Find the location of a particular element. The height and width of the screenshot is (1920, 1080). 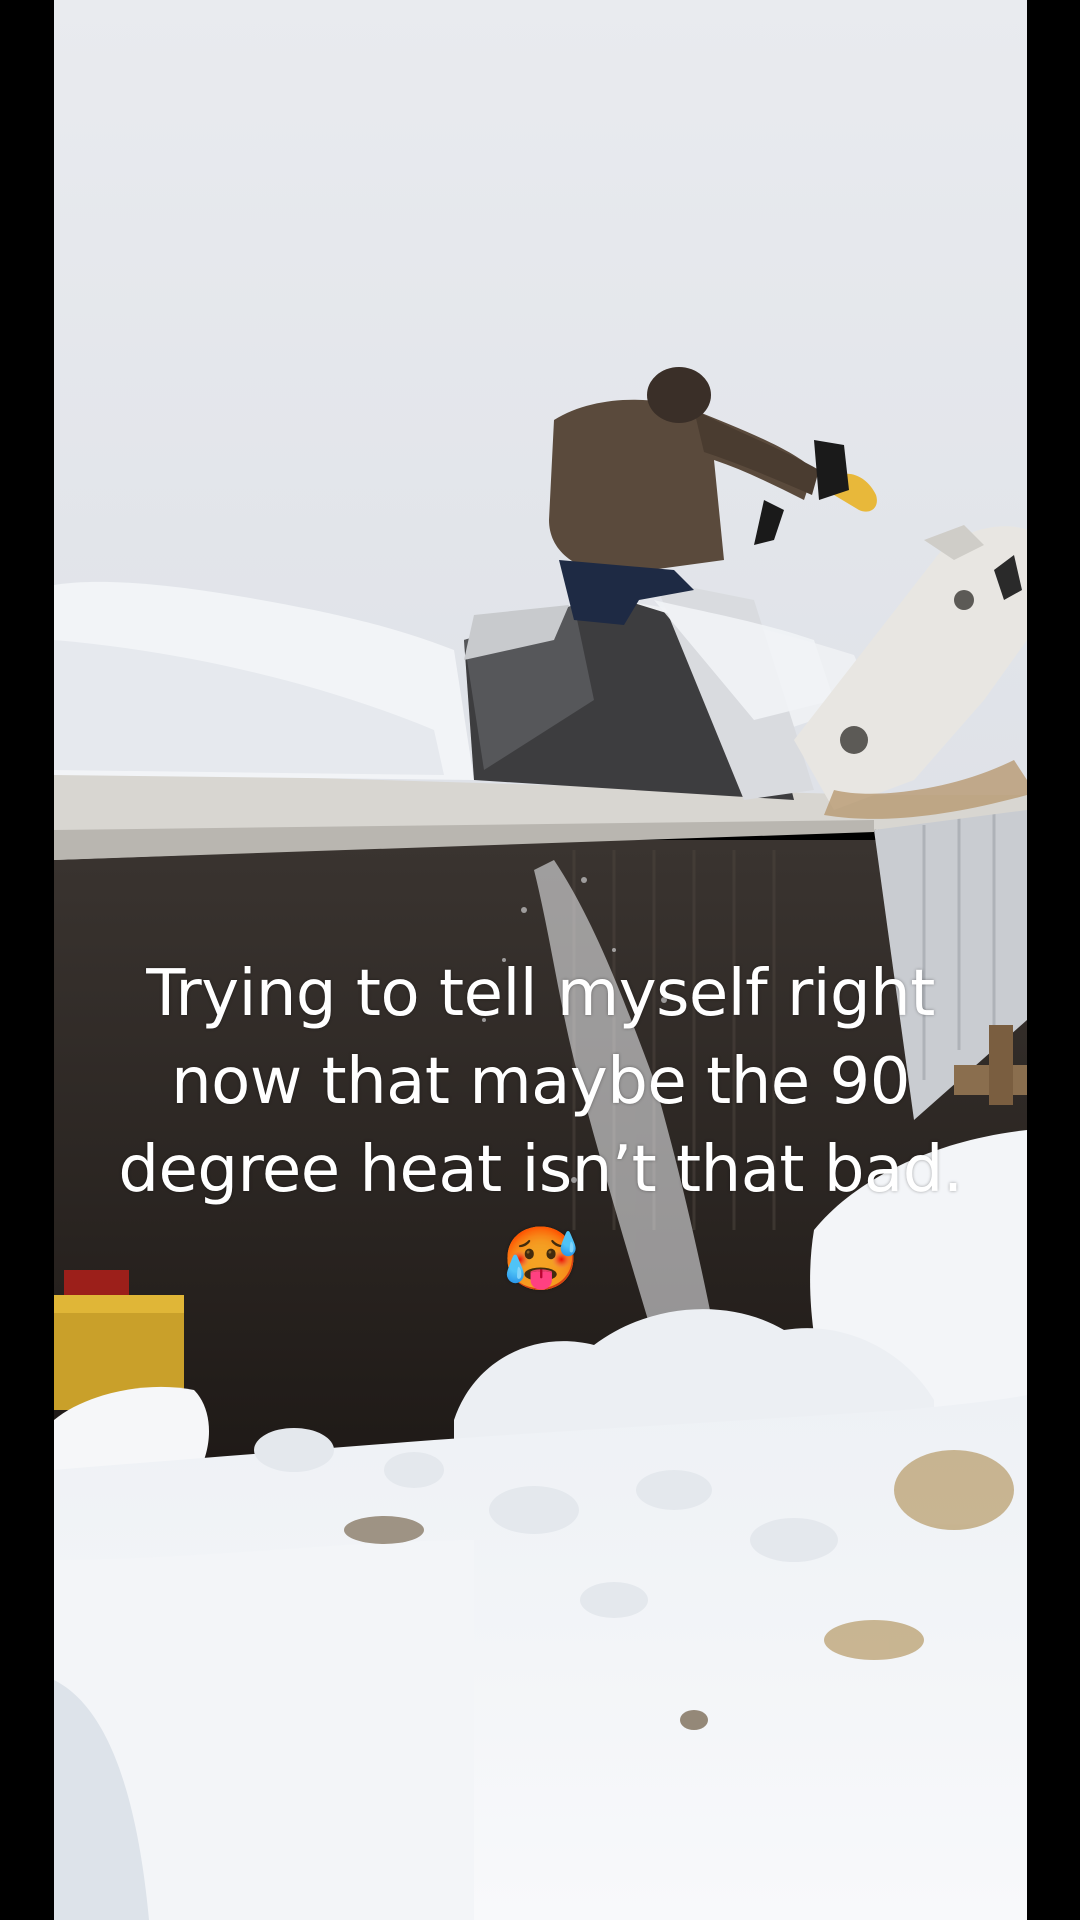

caption-line-2: now that maybe the 90 is located at coordinates (540, 1082).